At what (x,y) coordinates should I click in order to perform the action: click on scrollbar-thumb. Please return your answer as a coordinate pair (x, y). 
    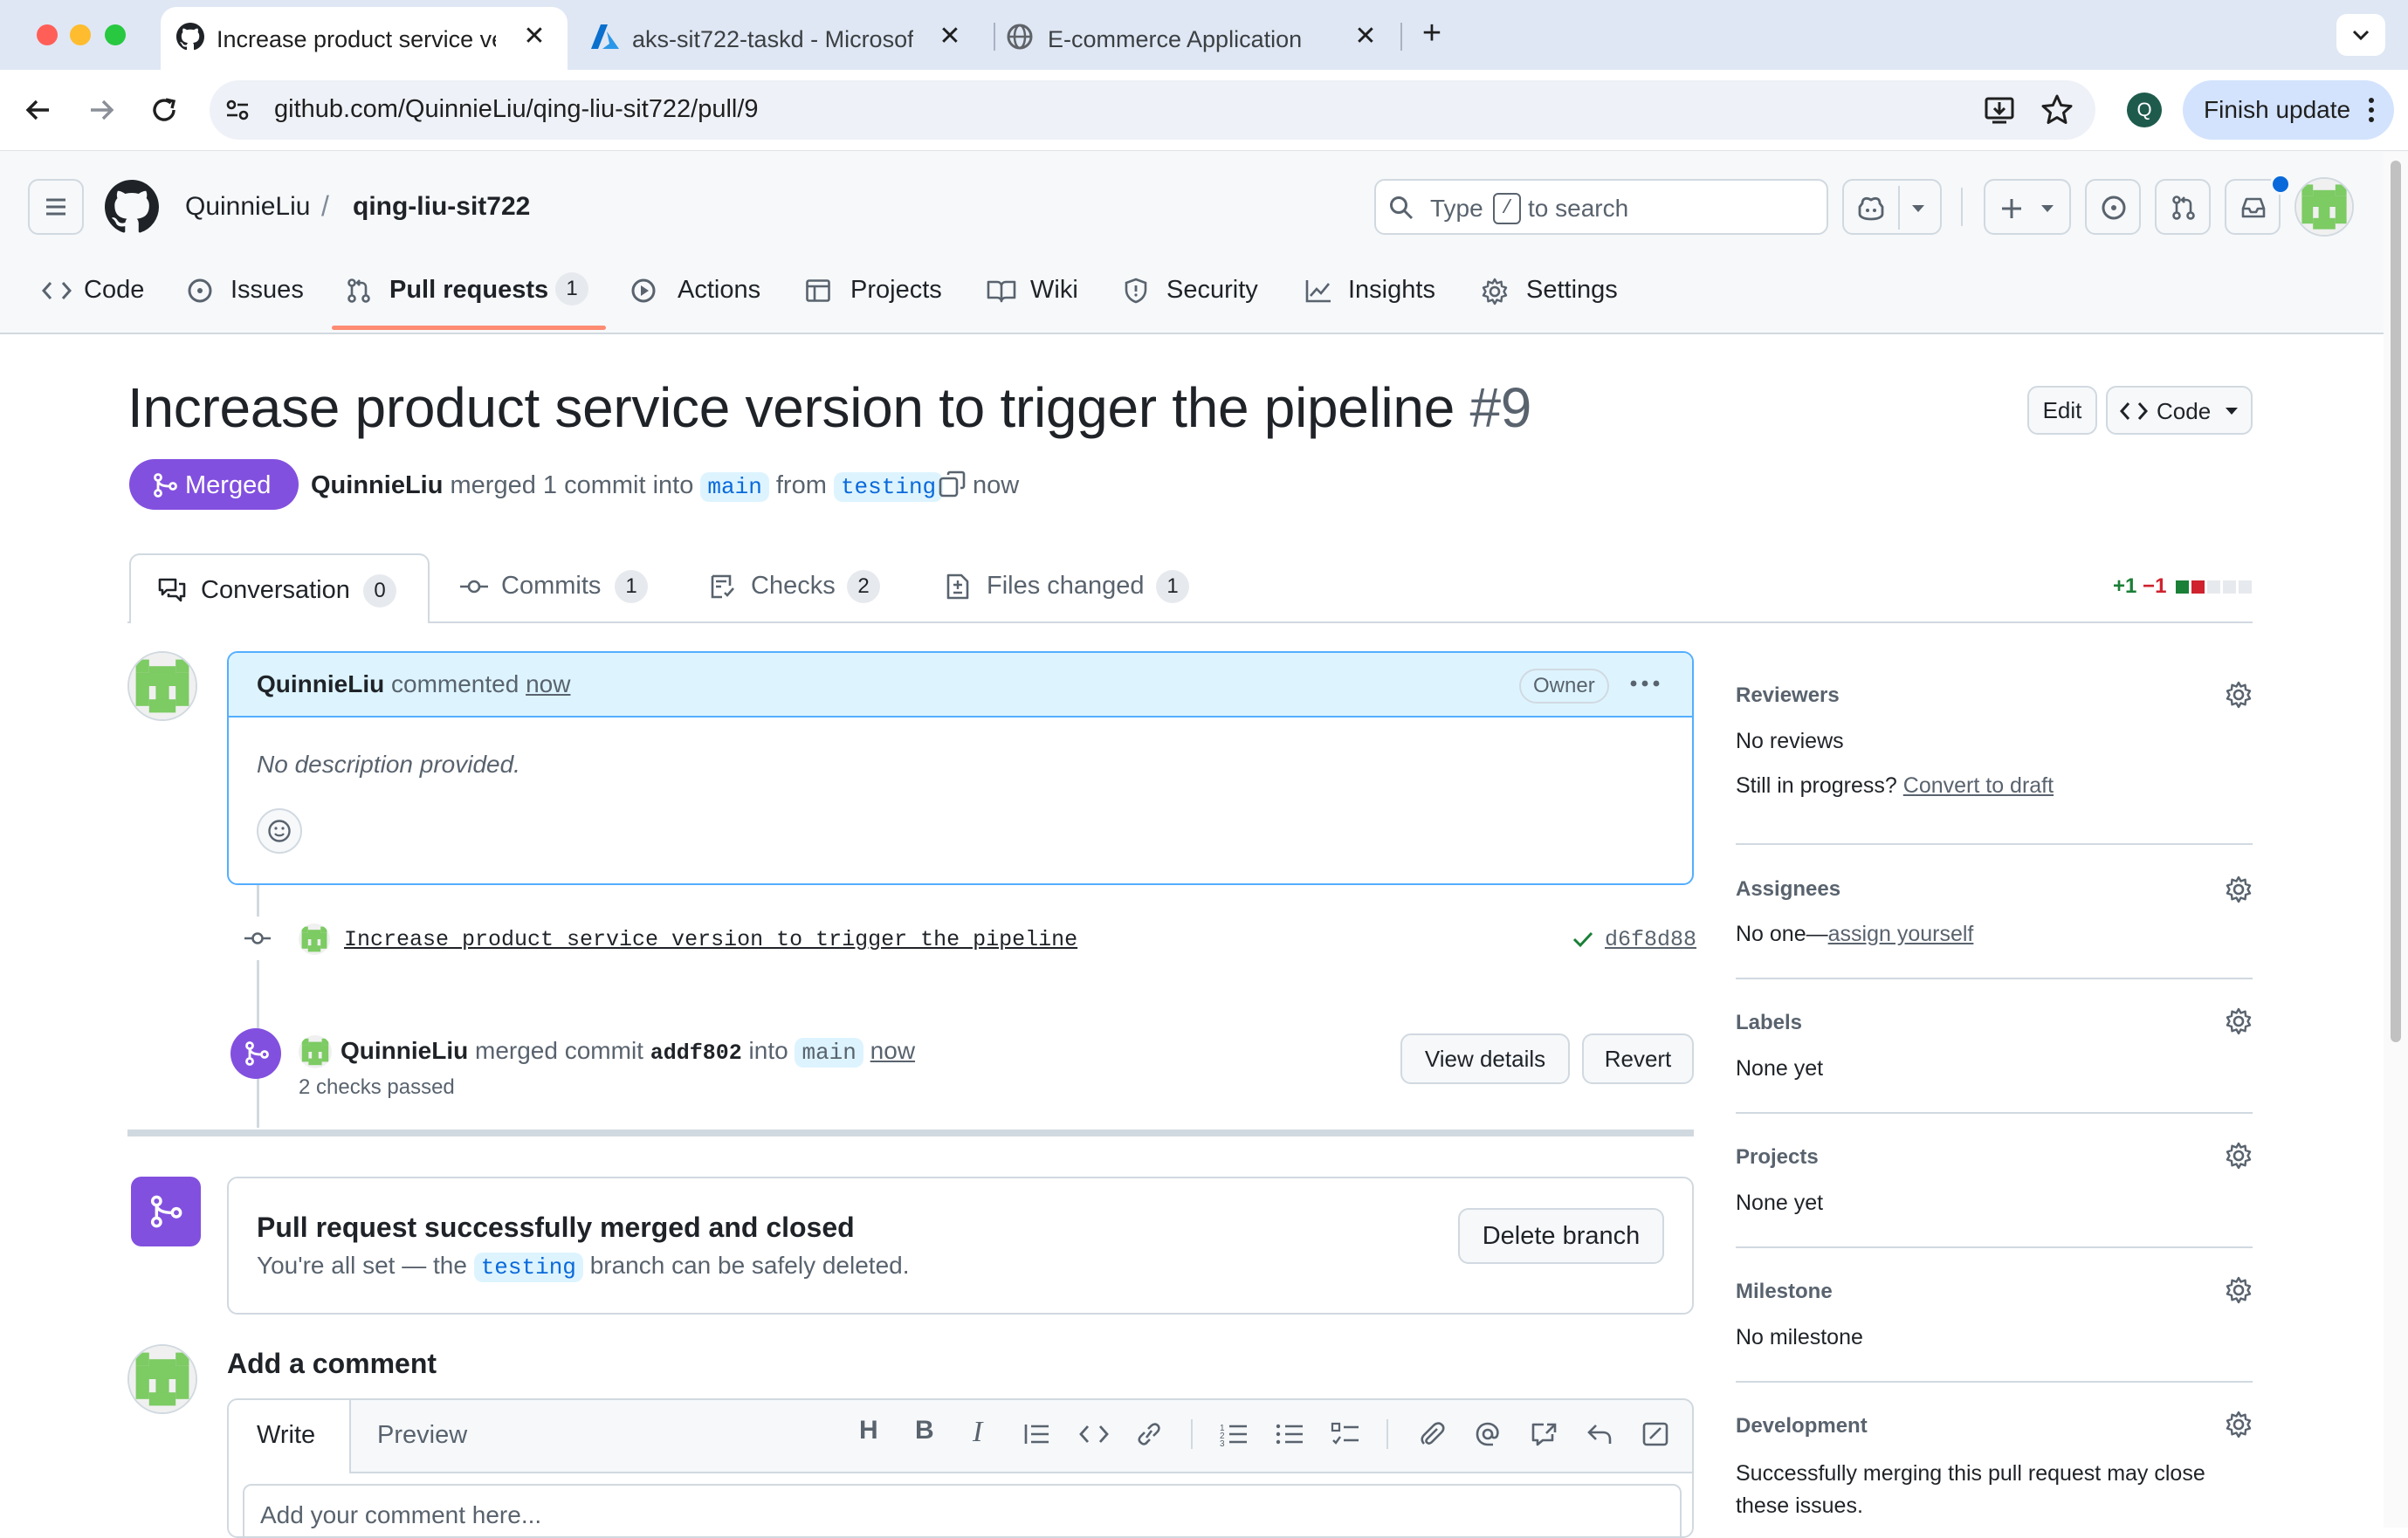
    Looking at the image, I should click on (2396, 601).